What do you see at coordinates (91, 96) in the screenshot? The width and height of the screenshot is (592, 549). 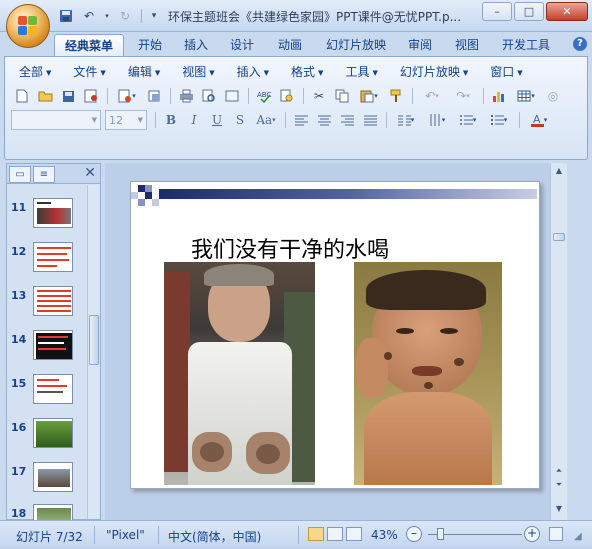 I see `permission-icon` at bounding box center [91, 96].